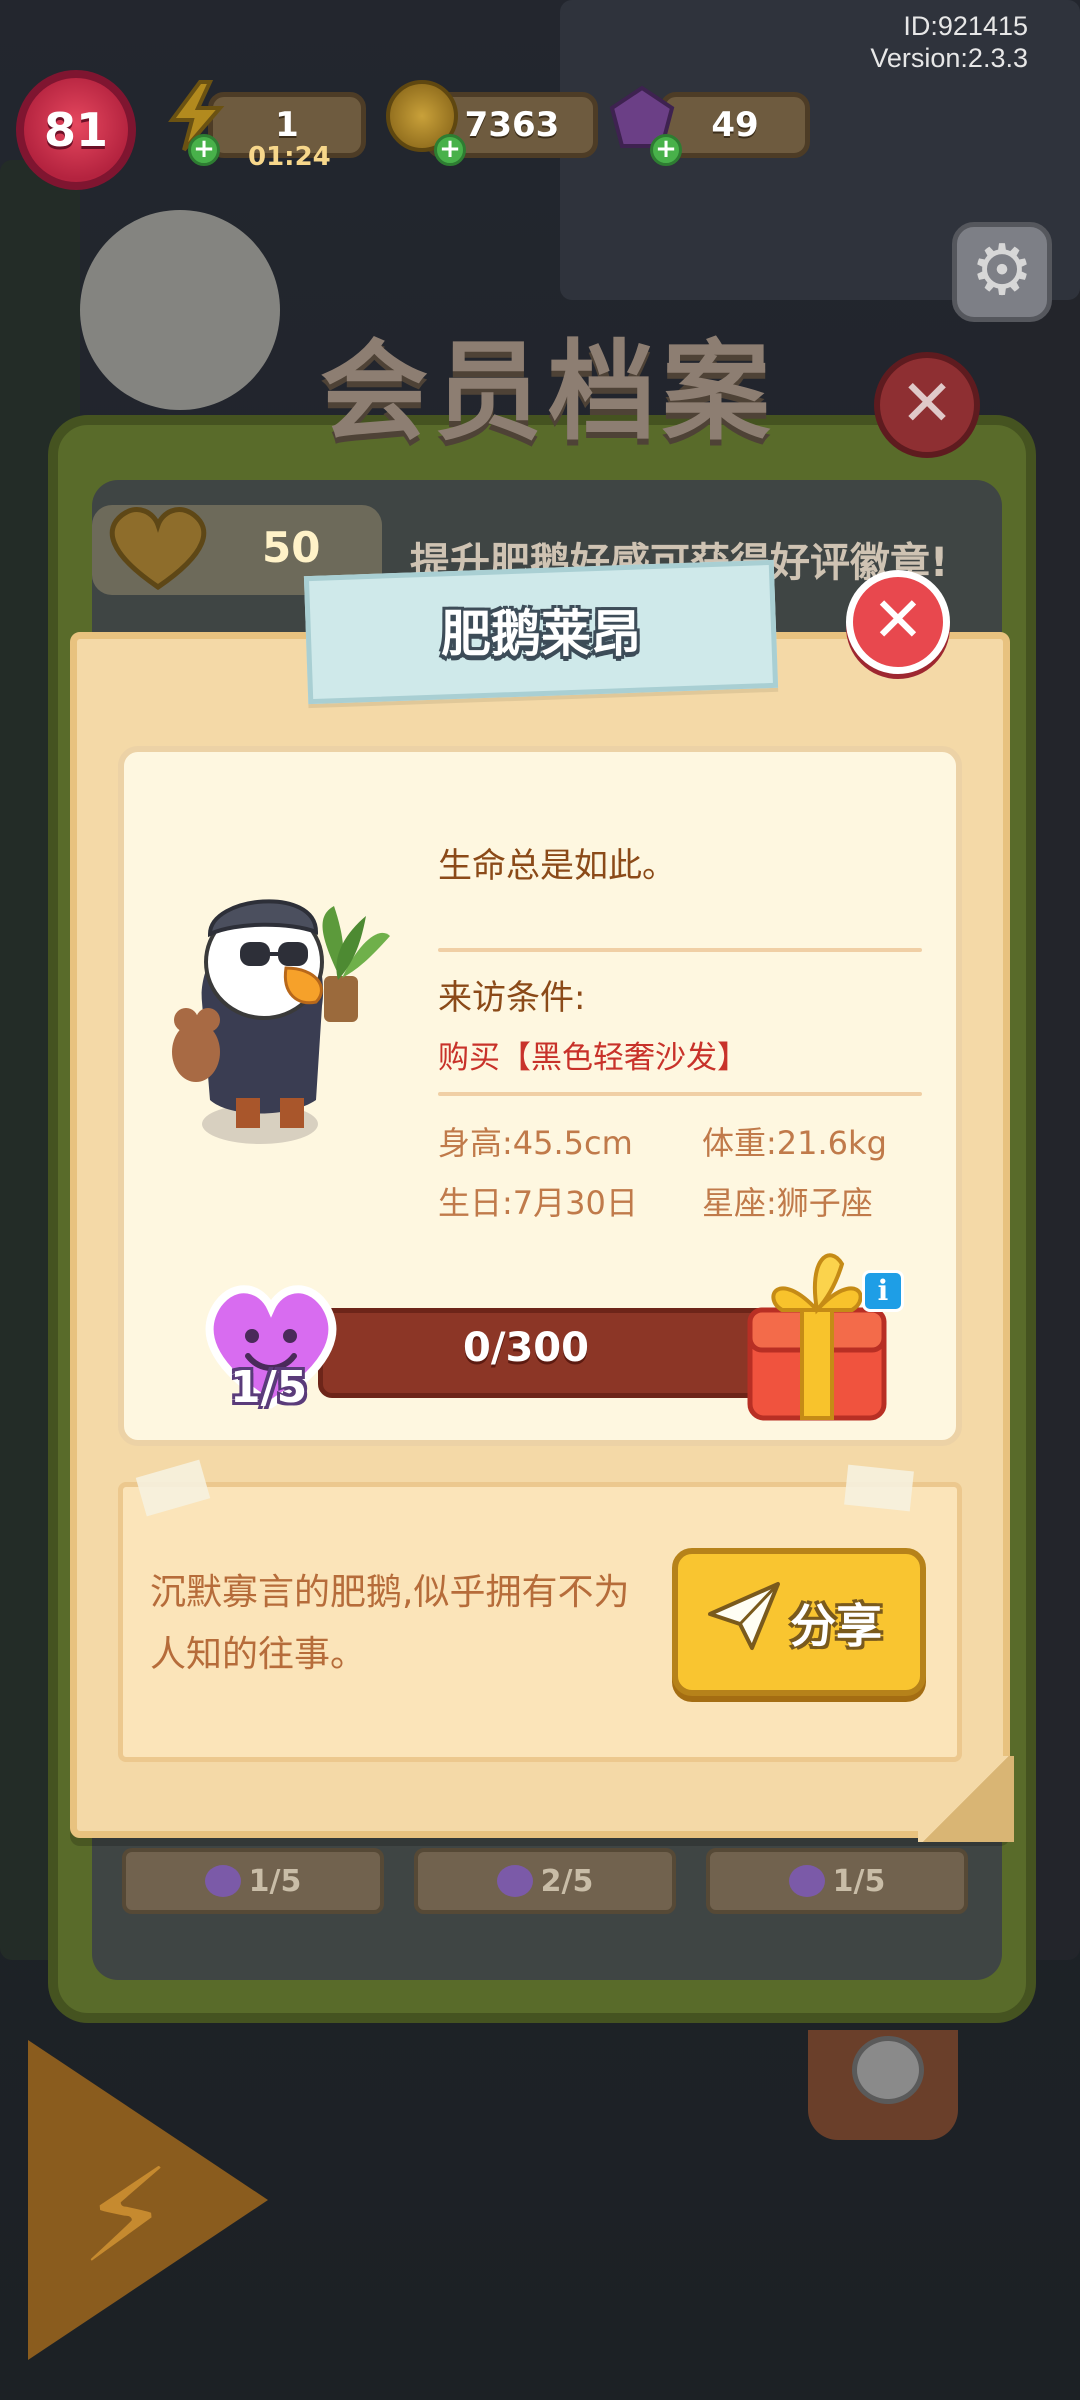 The image size is (1080, 2400). Describe the element at coordinates (879, 1488) in the screenshot. I see `tape-decoration` at that location.